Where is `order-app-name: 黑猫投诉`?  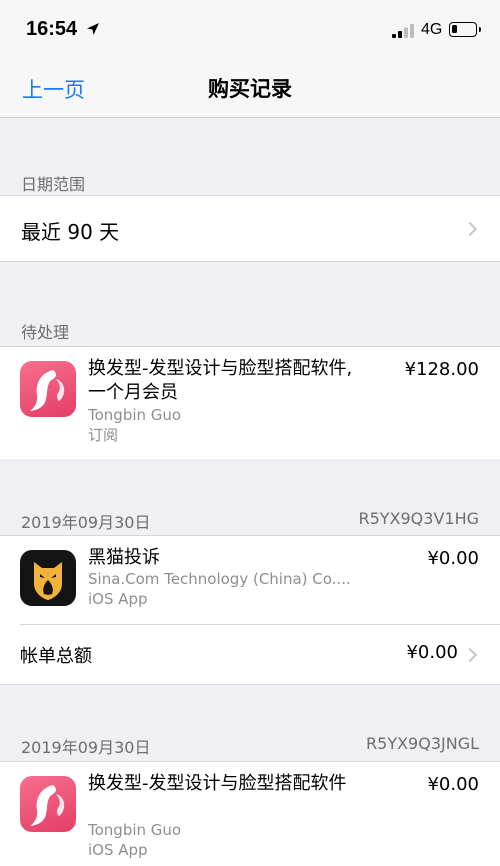 order-app-name: 黑猫投诉 is located at coordinates (124, 557).